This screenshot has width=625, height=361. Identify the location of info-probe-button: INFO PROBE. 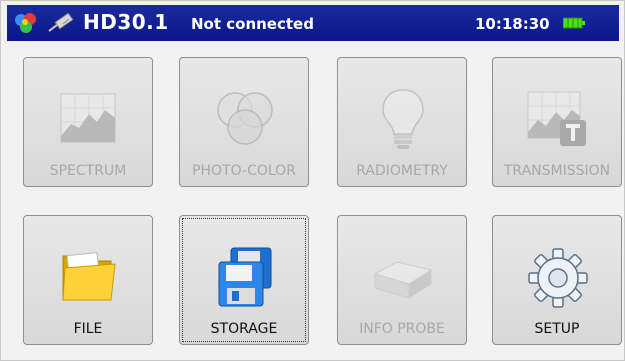
(402, 280).